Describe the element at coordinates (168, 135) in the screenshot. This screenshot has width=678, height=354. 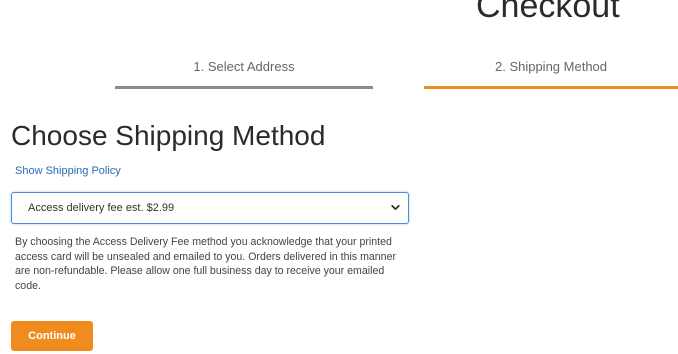
I see `section-title: Choose Shipping Method` at that location.